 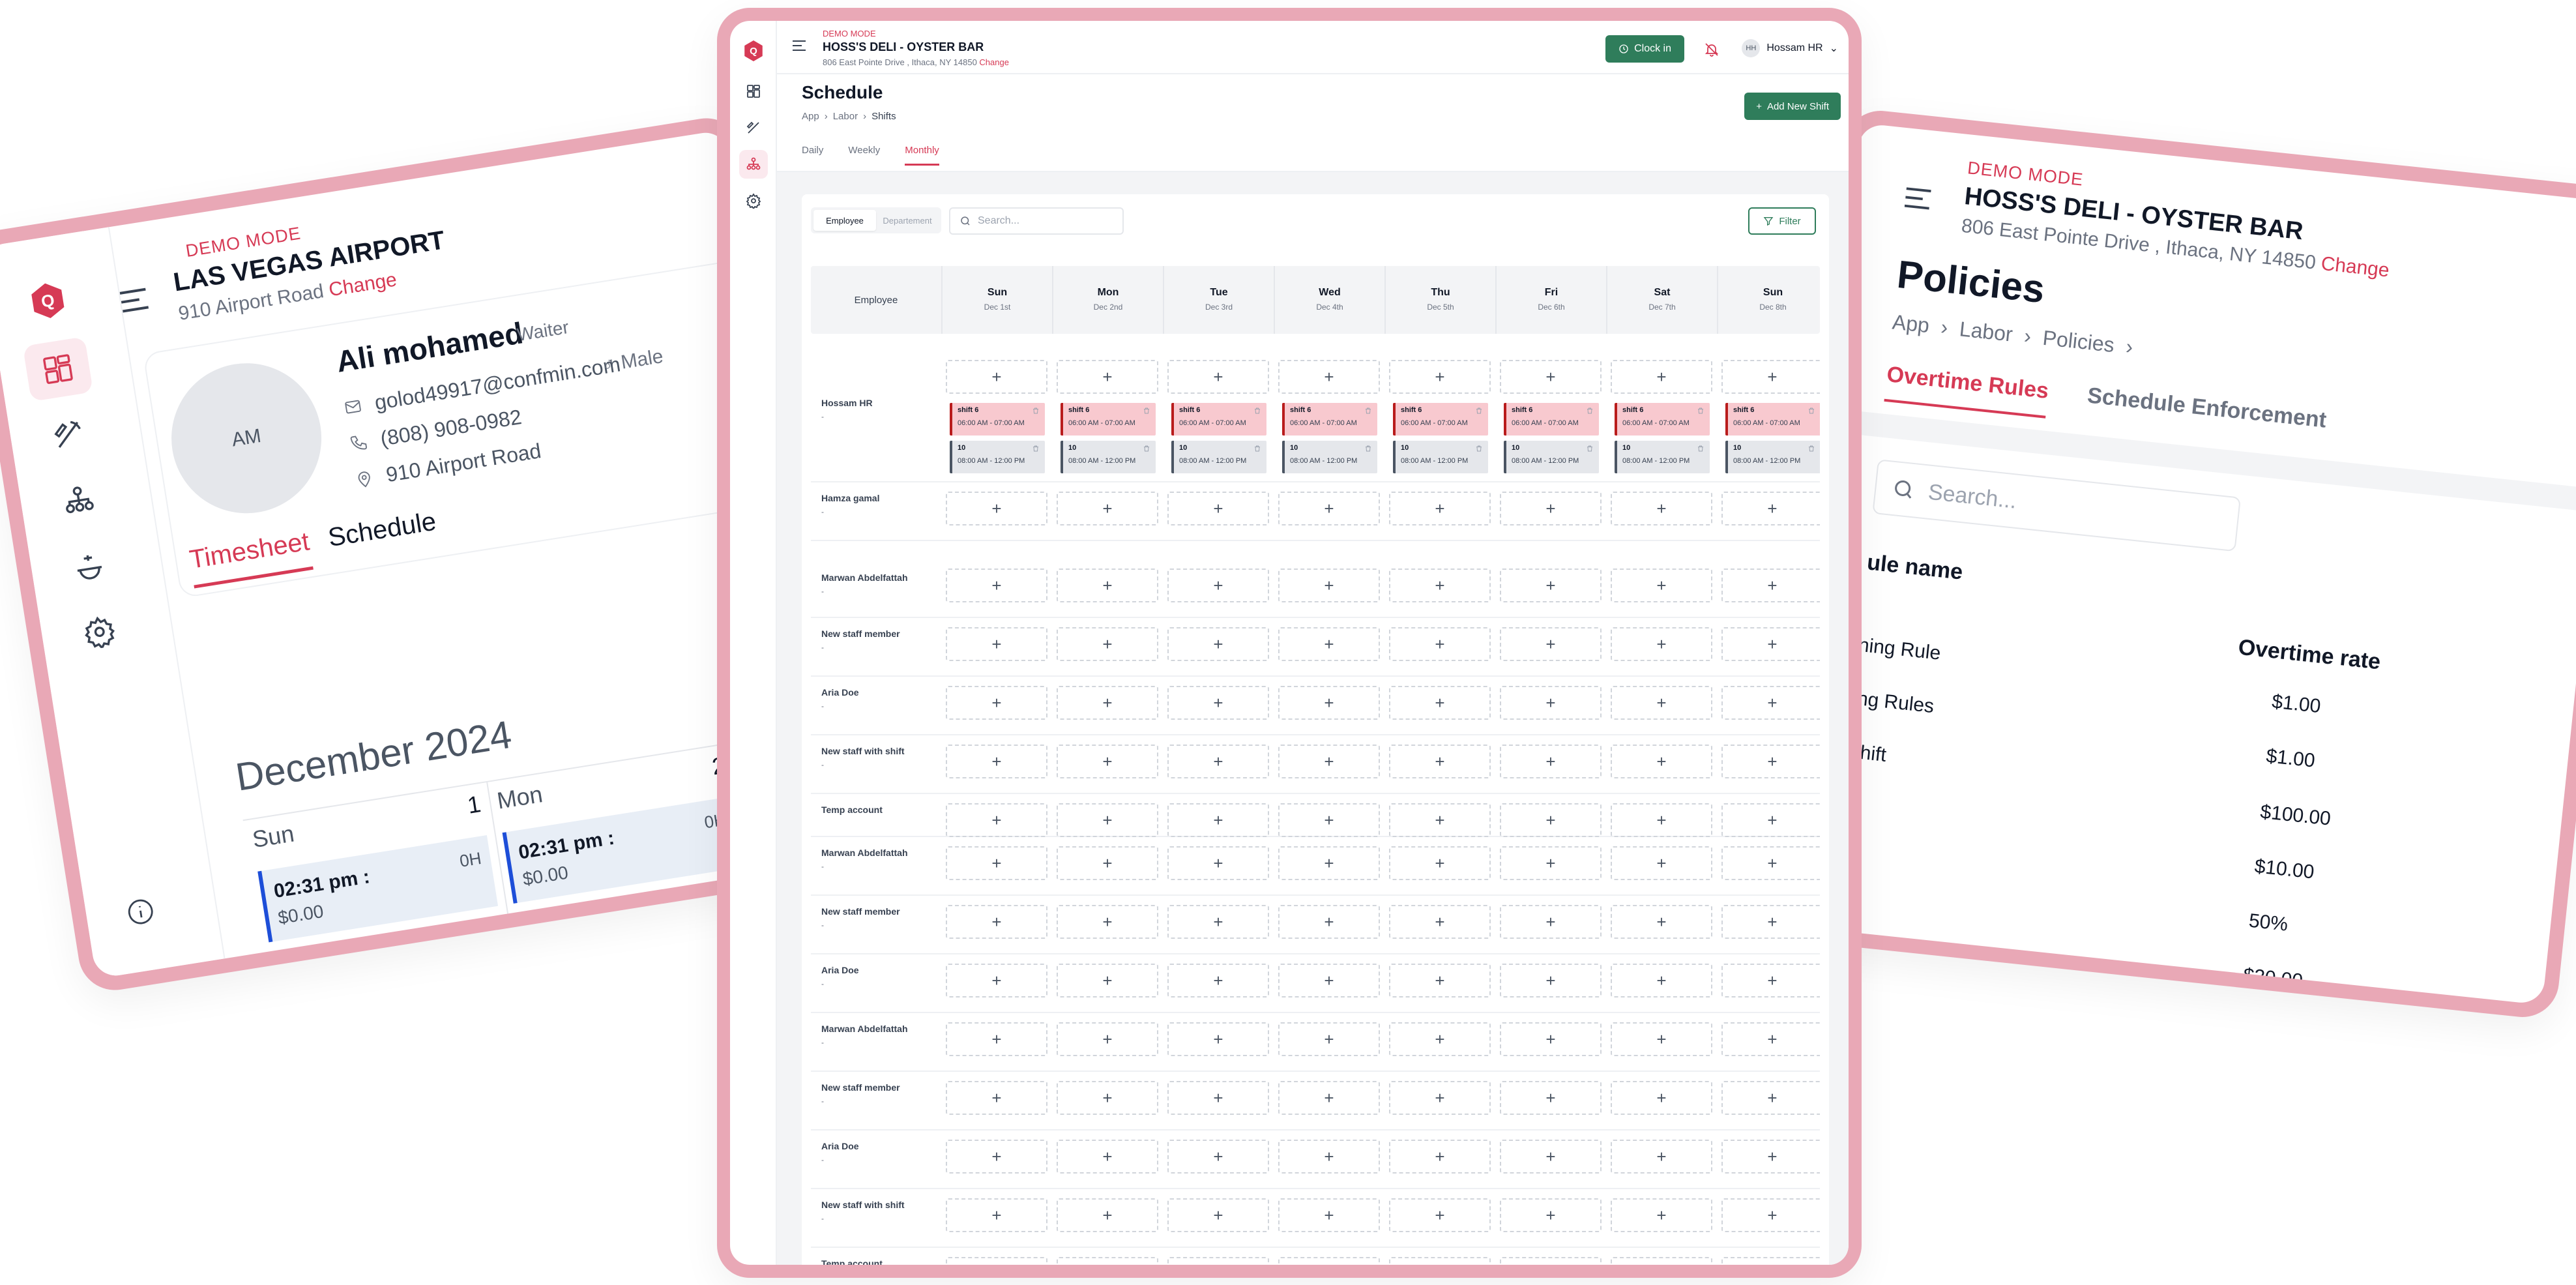 What do you see at coordinates (1782, 221) in the screenshot?
I see `filter-button: Filter` at bounding box center [1782, 221].